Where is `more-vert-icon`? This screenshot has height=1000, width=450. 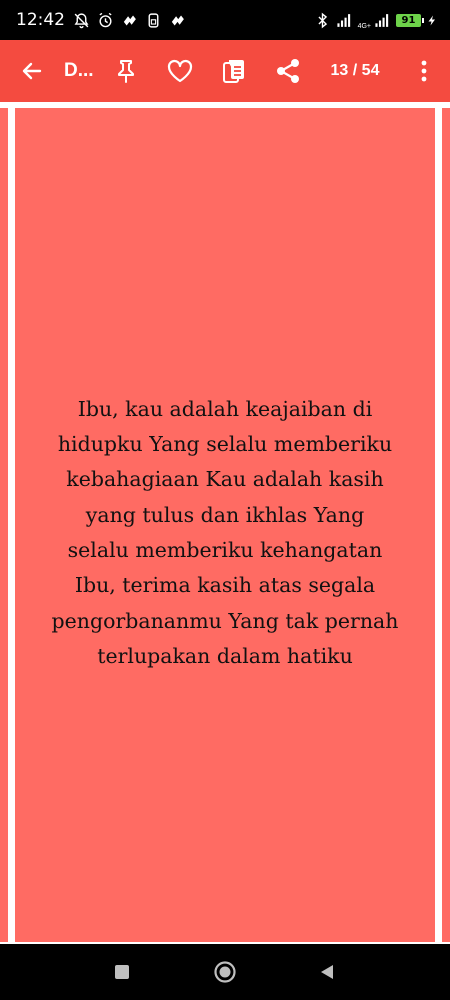 more-vert-icon is located at coordinates (424, 71).